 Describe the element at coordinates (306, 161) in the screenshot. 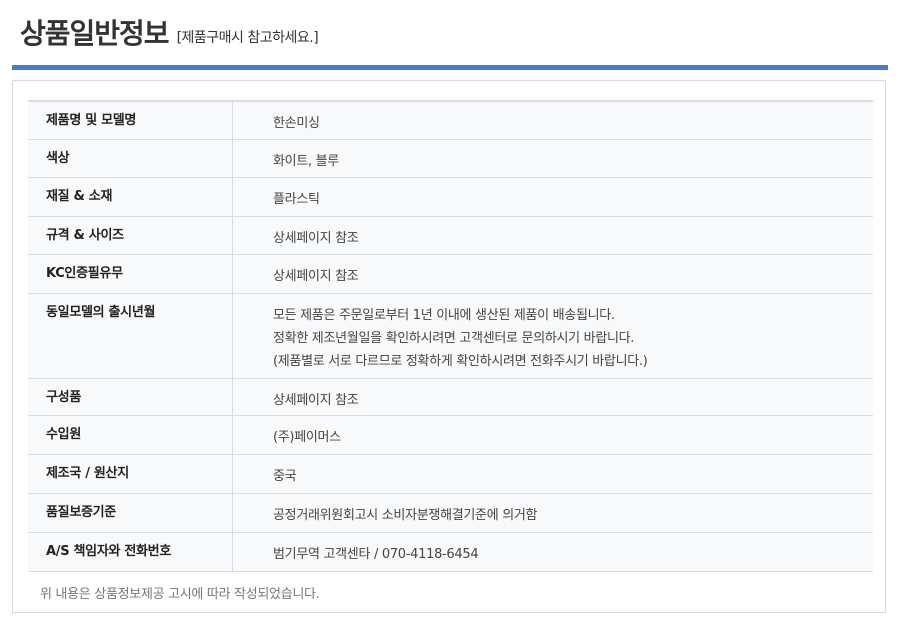

I see `row-value-line: 화이트, 블루` at that location.